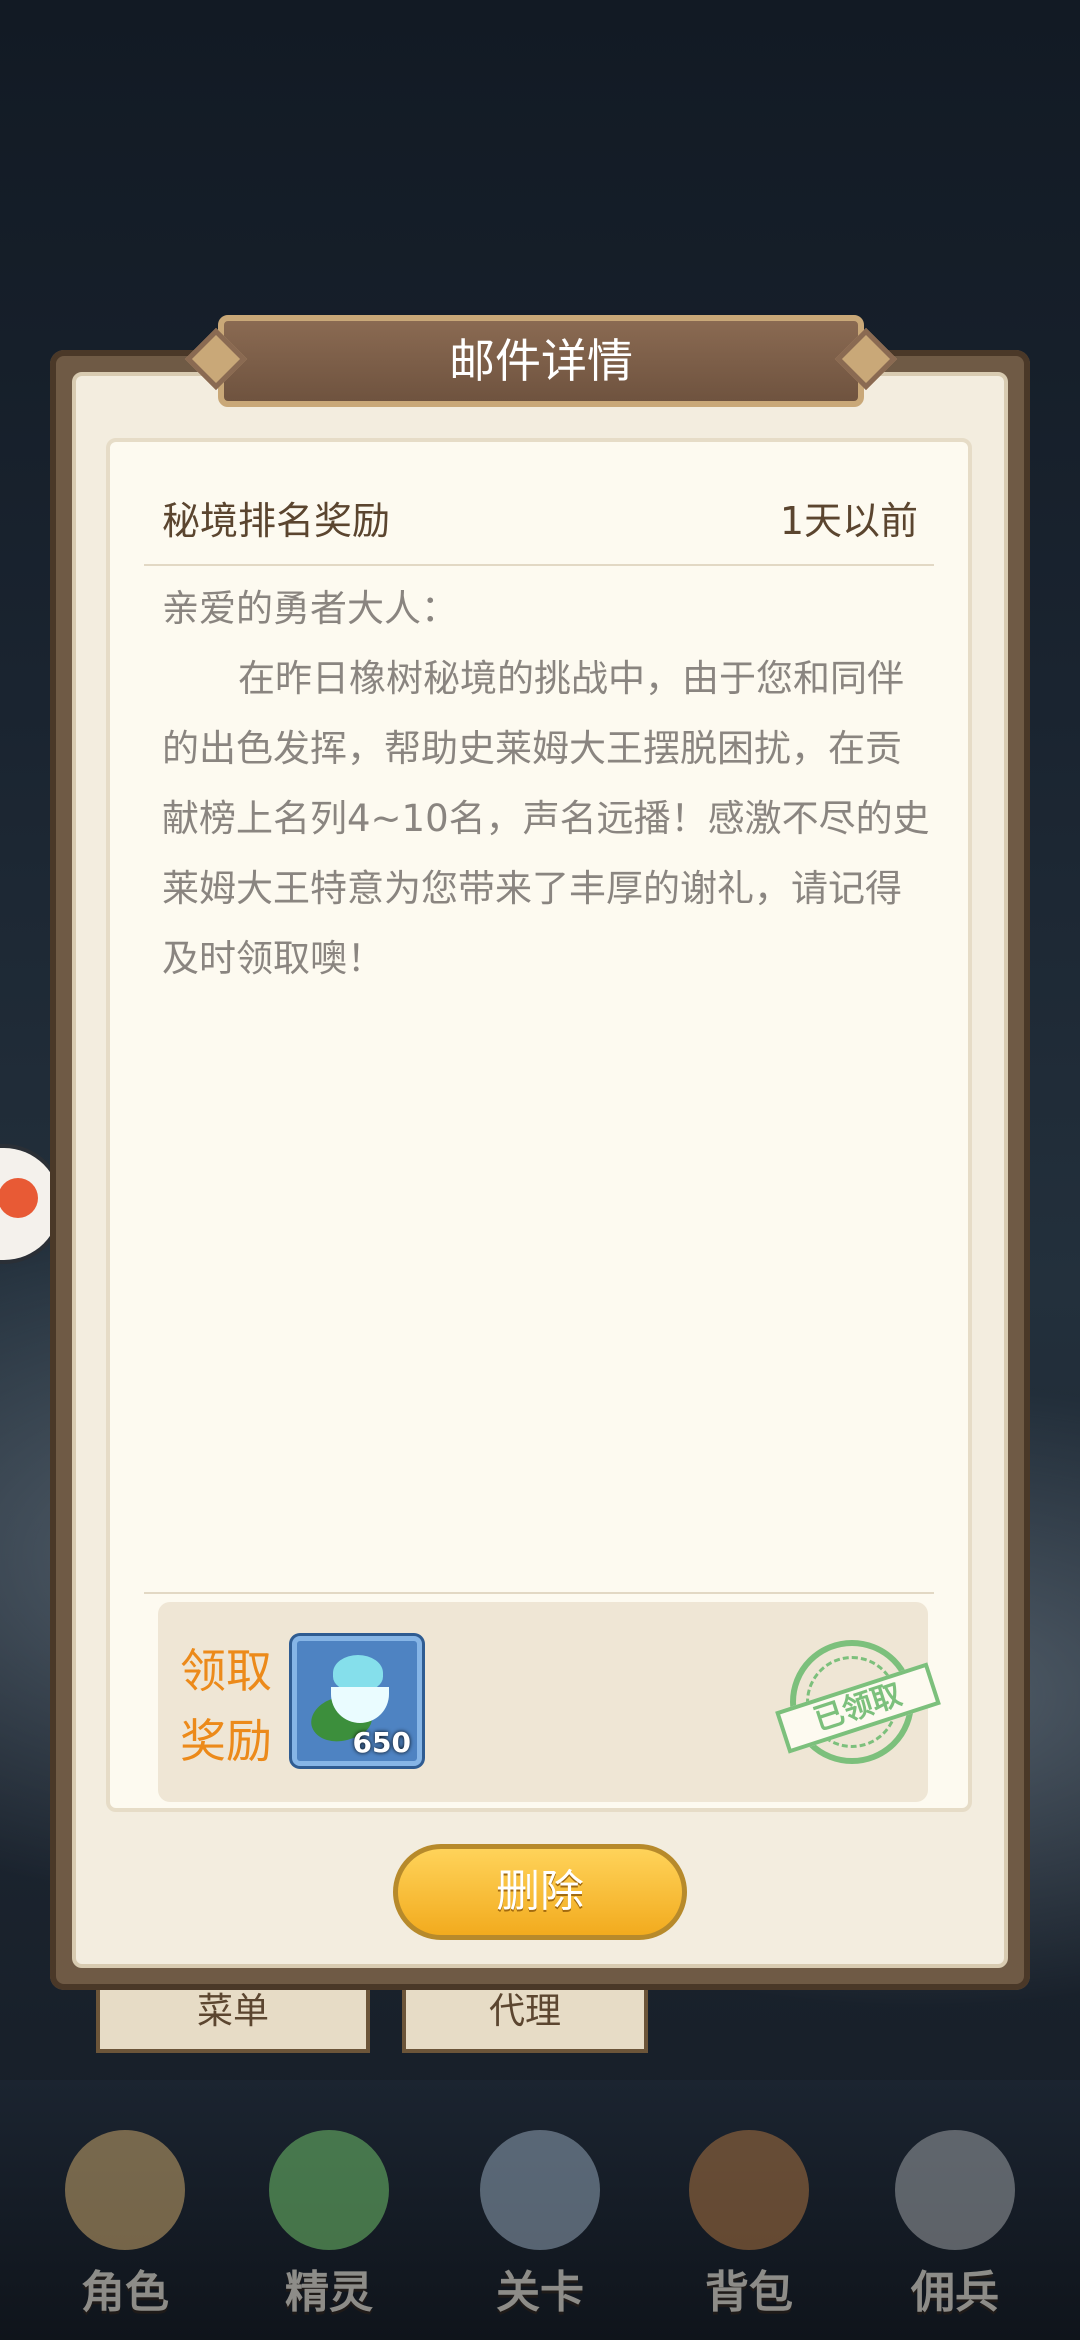  I want to click on background-tab-label: 菜单, so click(232, 2011).